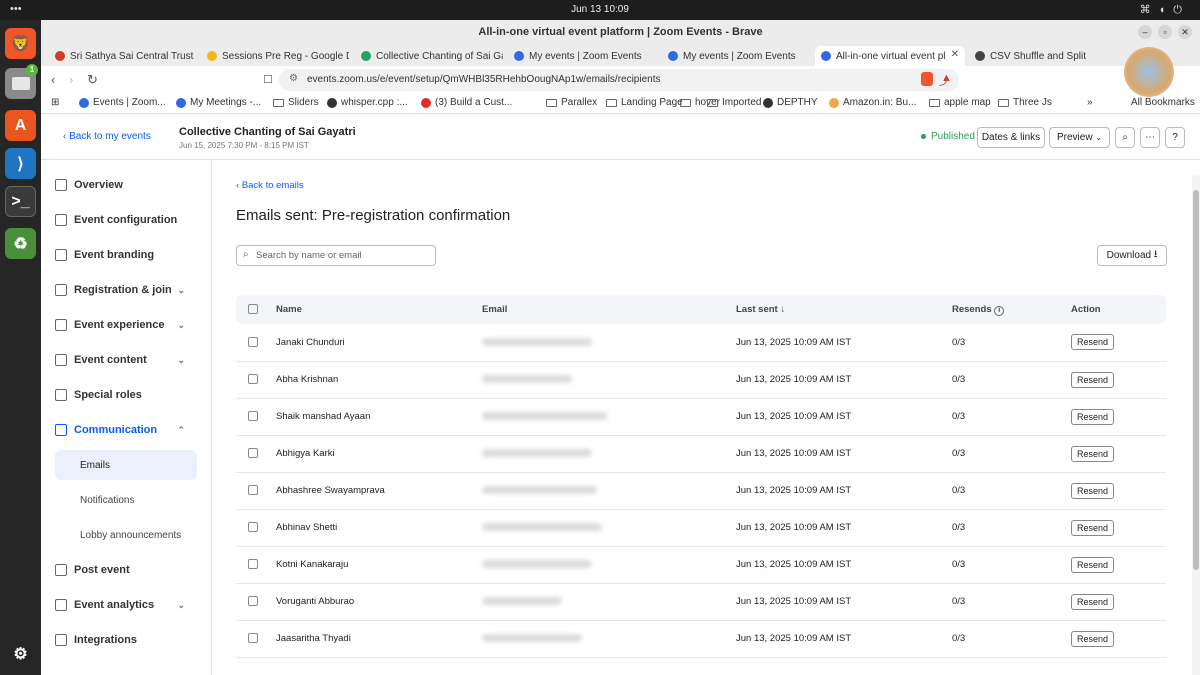  I want to click on maximize-icon: ▫, so click(1165, 32).